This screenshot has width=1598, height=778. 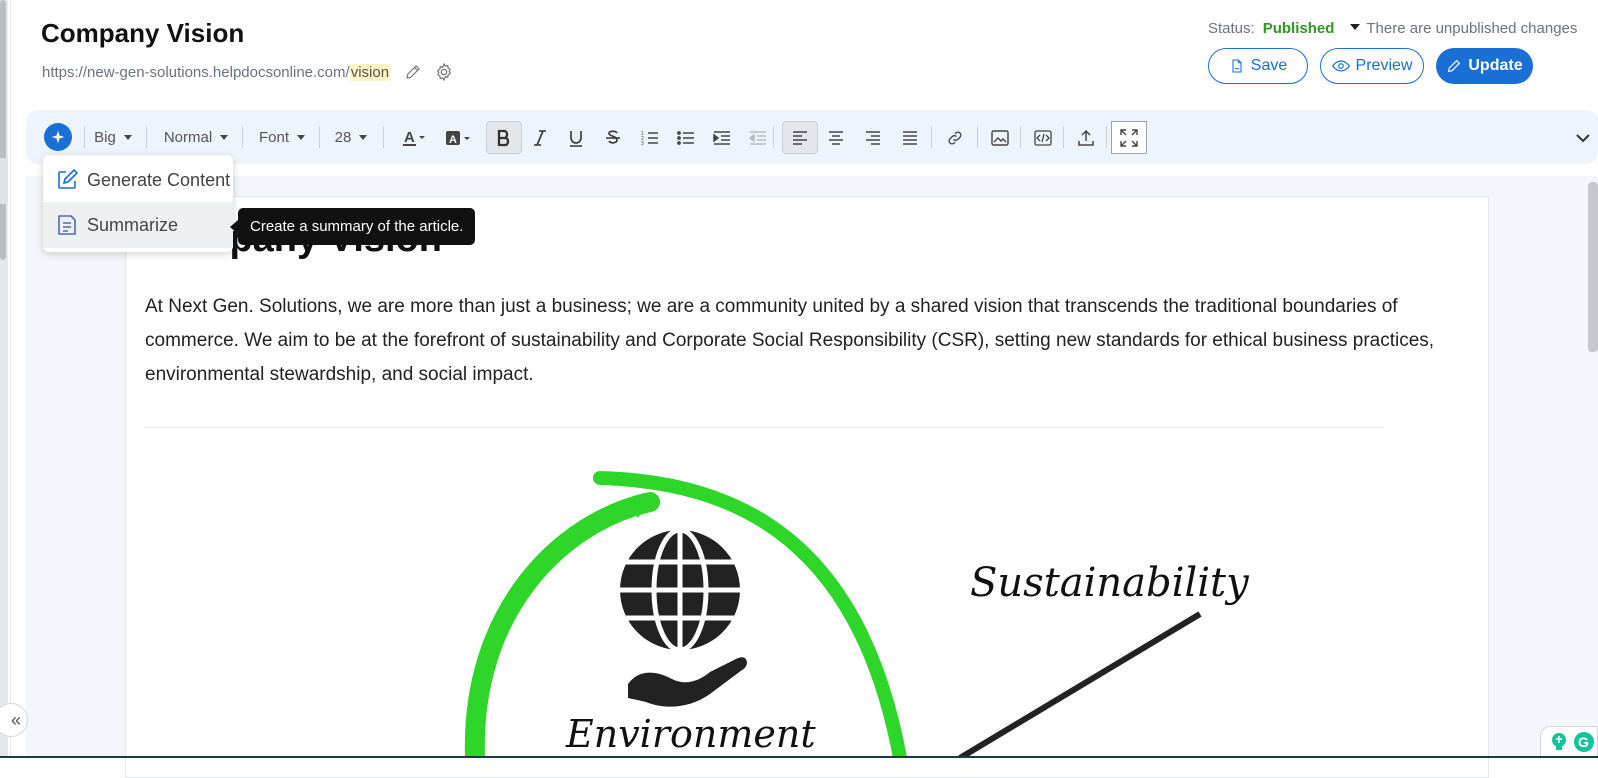 What do you see at coordinates (370, 72) in the screenshot?
I see `url-slug: vision` at bounding box center [370, 72].